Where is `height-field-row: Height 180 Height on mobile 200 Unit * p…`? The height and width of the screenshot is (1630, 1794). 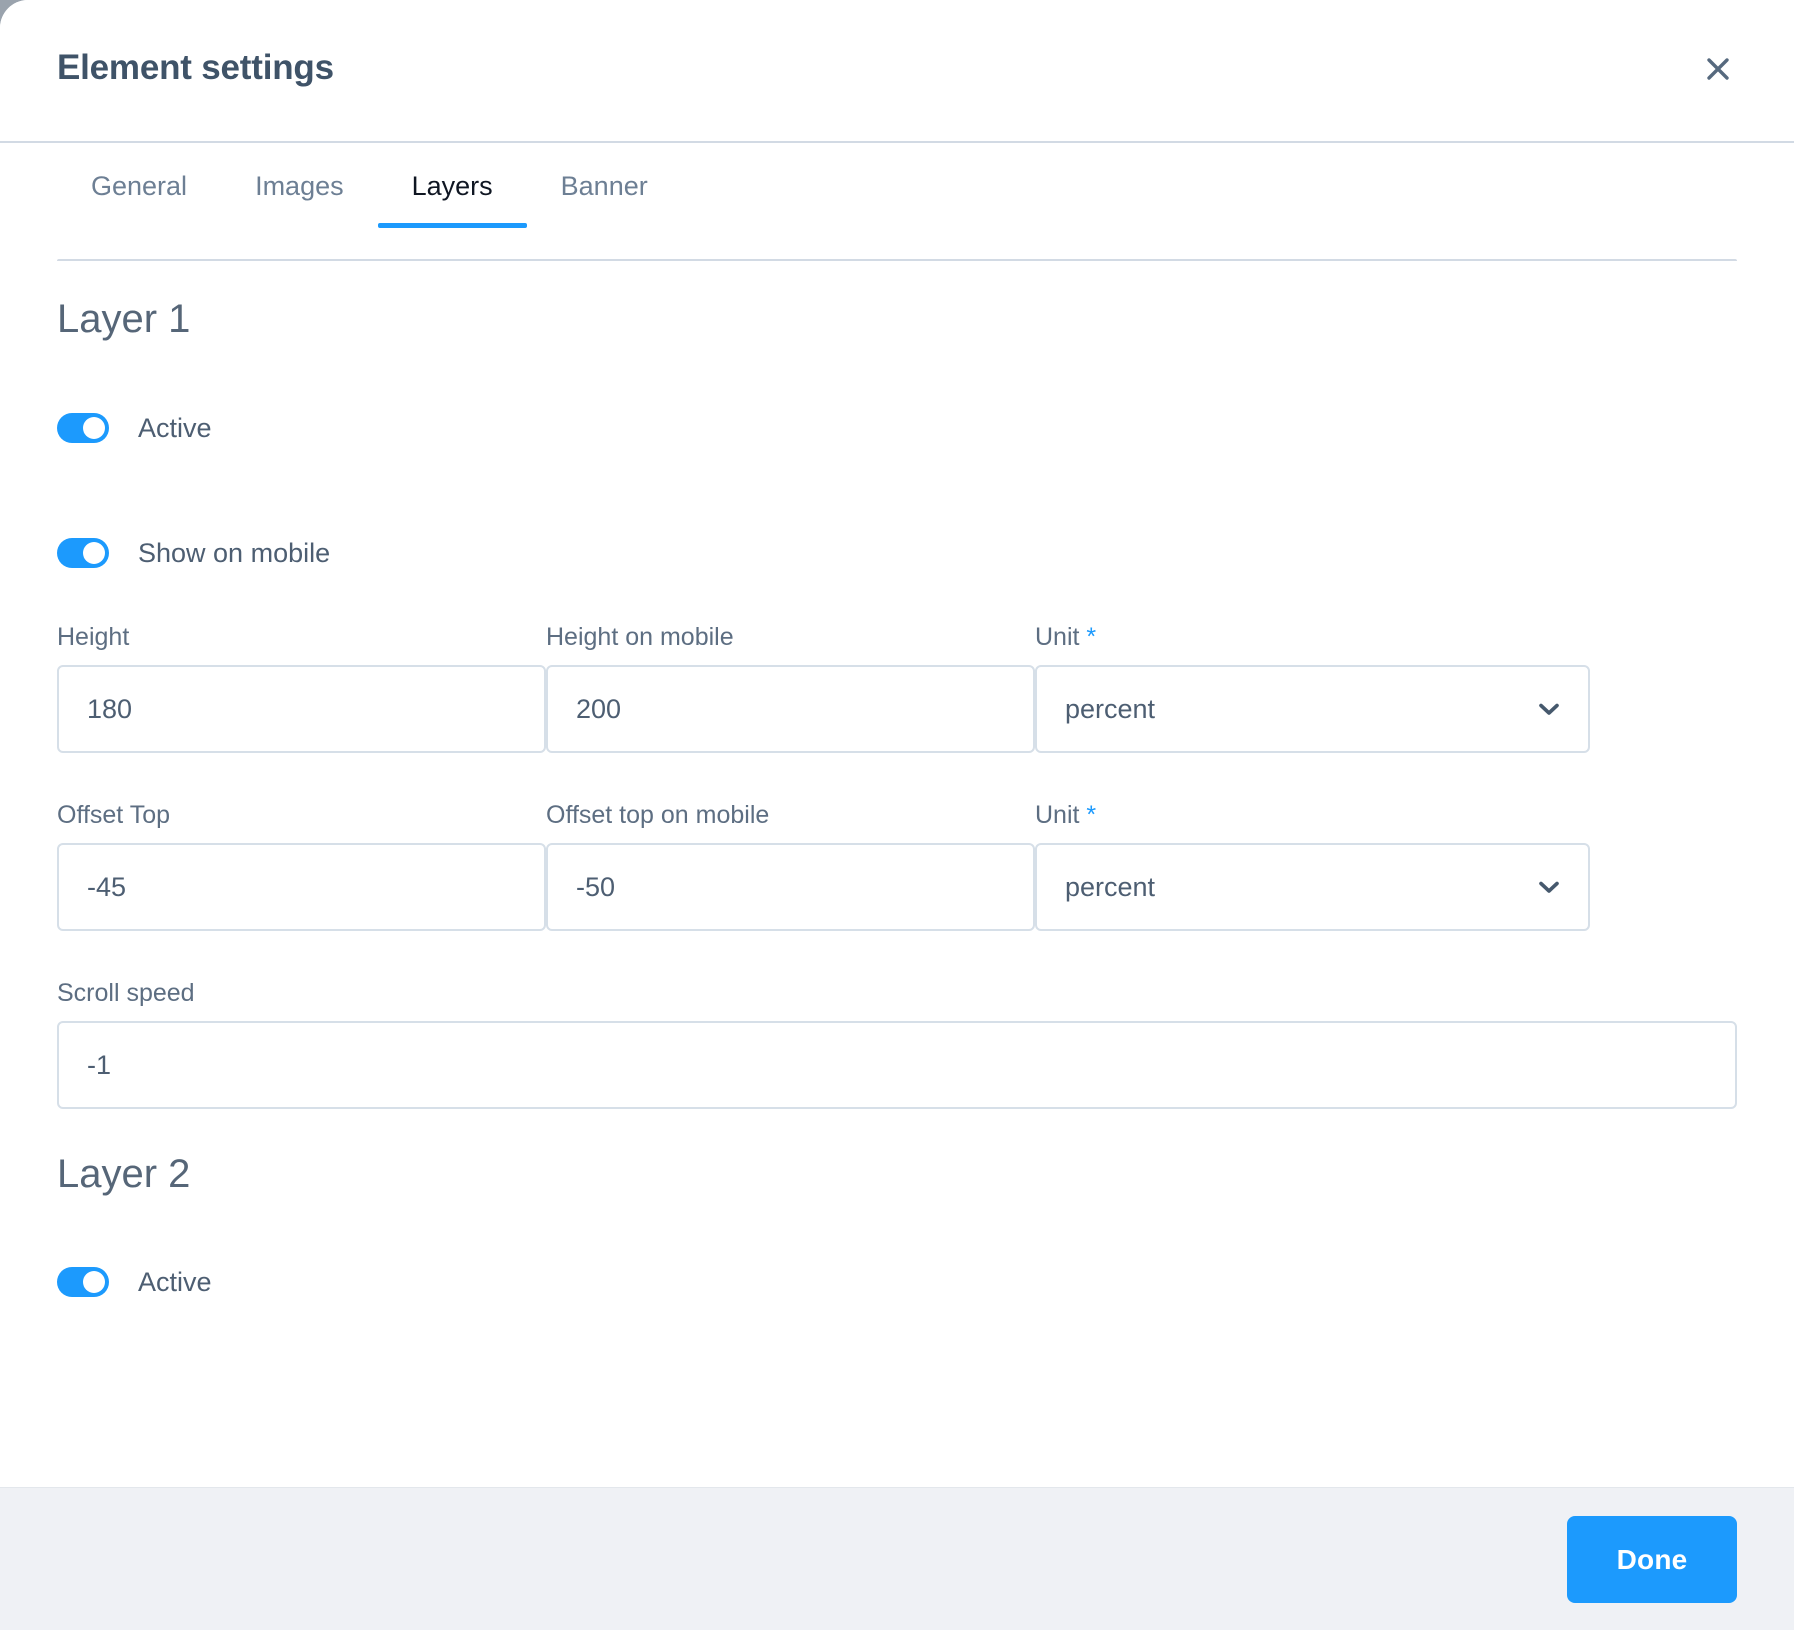 height-field-row: Height 180 Height on mobile 200 Unit * p… is located at coordinates (897, 689).